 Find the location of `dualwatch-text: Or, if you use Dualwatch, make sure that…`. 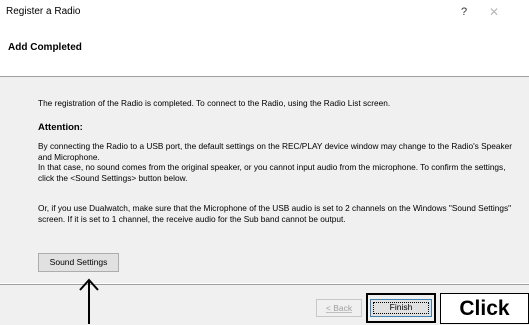

dualwatch-text: Or, if you use Dualwatch, make sure that… is located at coordinates (275, 213).